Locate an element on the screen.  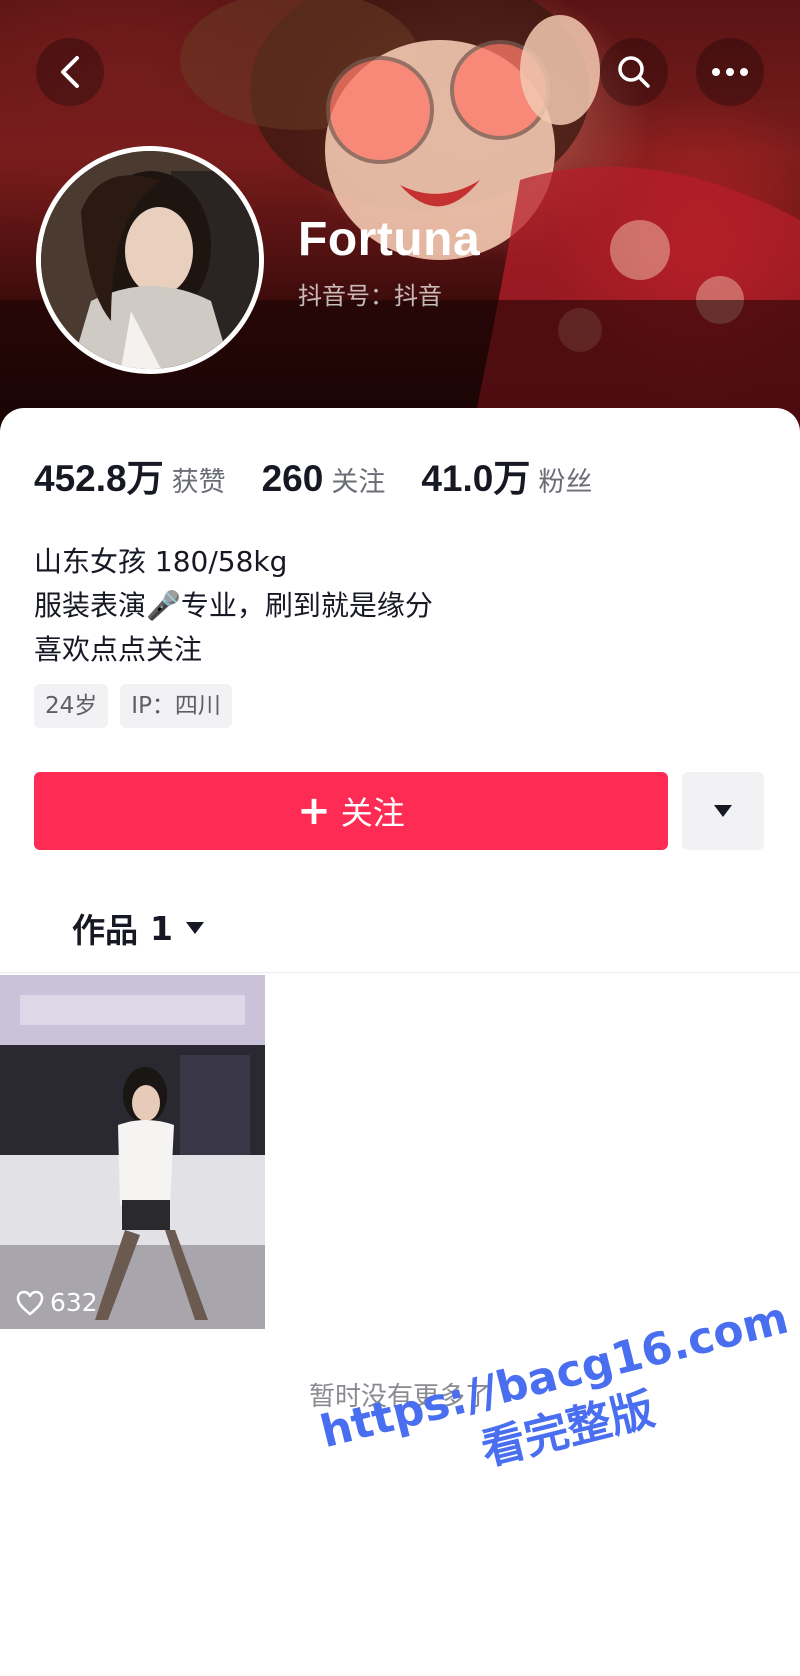
video-likes-count: 632 is located at coordinates (74, 1302).